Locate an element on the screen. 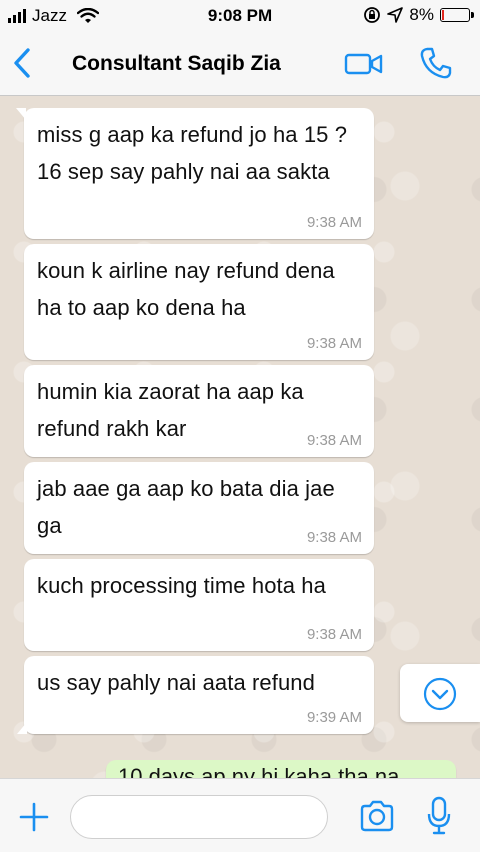 This screenshot has width=480, height=852. plus-icon is located at coordinates (34, 817).